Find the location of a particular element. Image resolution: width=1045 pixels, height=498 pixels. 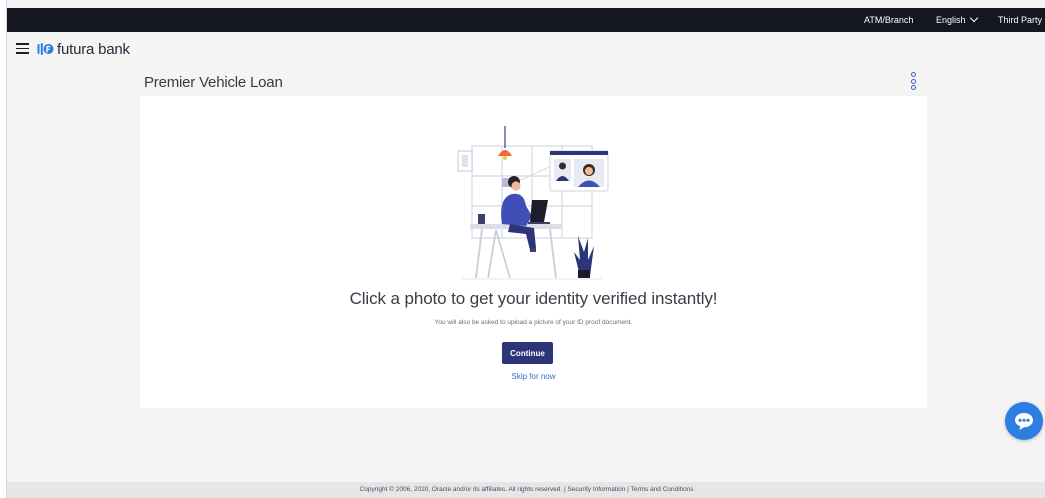

third-party-label: Third Party is located at coordinates (1020, 20).